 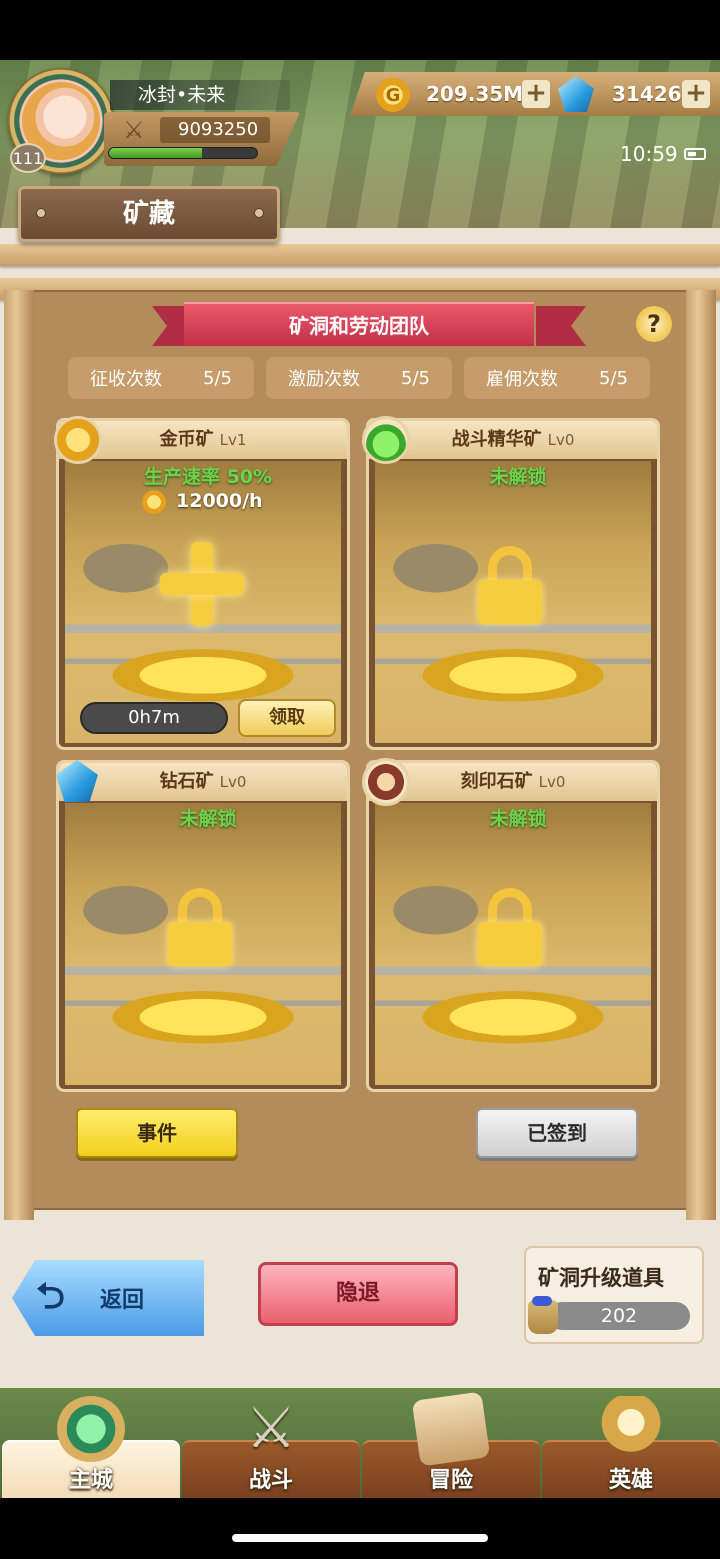 I want to click on mine-title: 钻石矿 Lv0, so click(x=203, y=782).